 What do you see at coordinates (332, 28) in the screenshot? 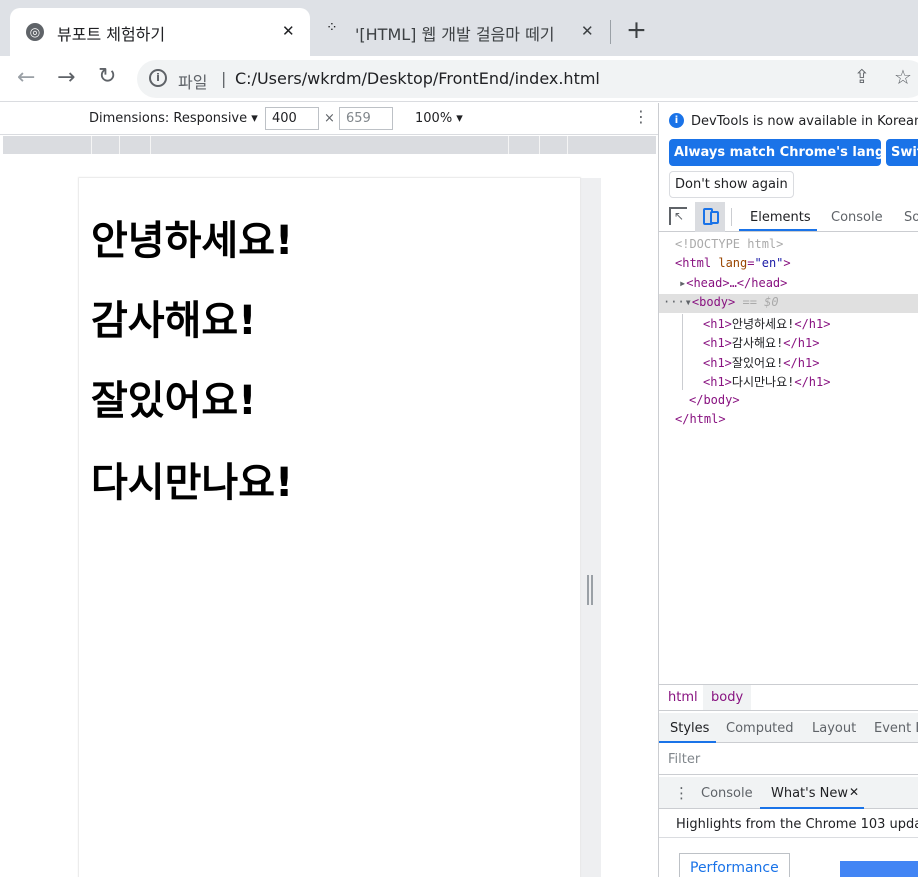
I see `site-icon: ⁘` at bounding box center [332, 28].